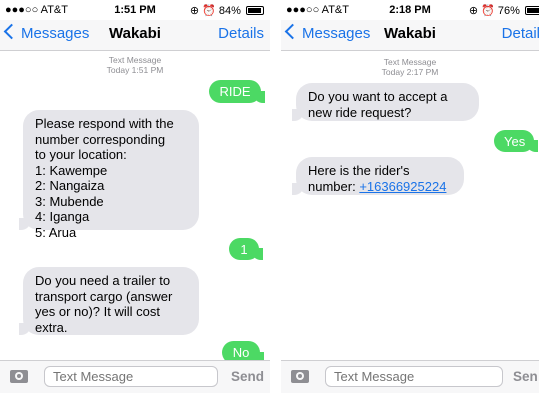  I want to click on navigation-bar: Messages Wakabi Detail, so click(410, 35).